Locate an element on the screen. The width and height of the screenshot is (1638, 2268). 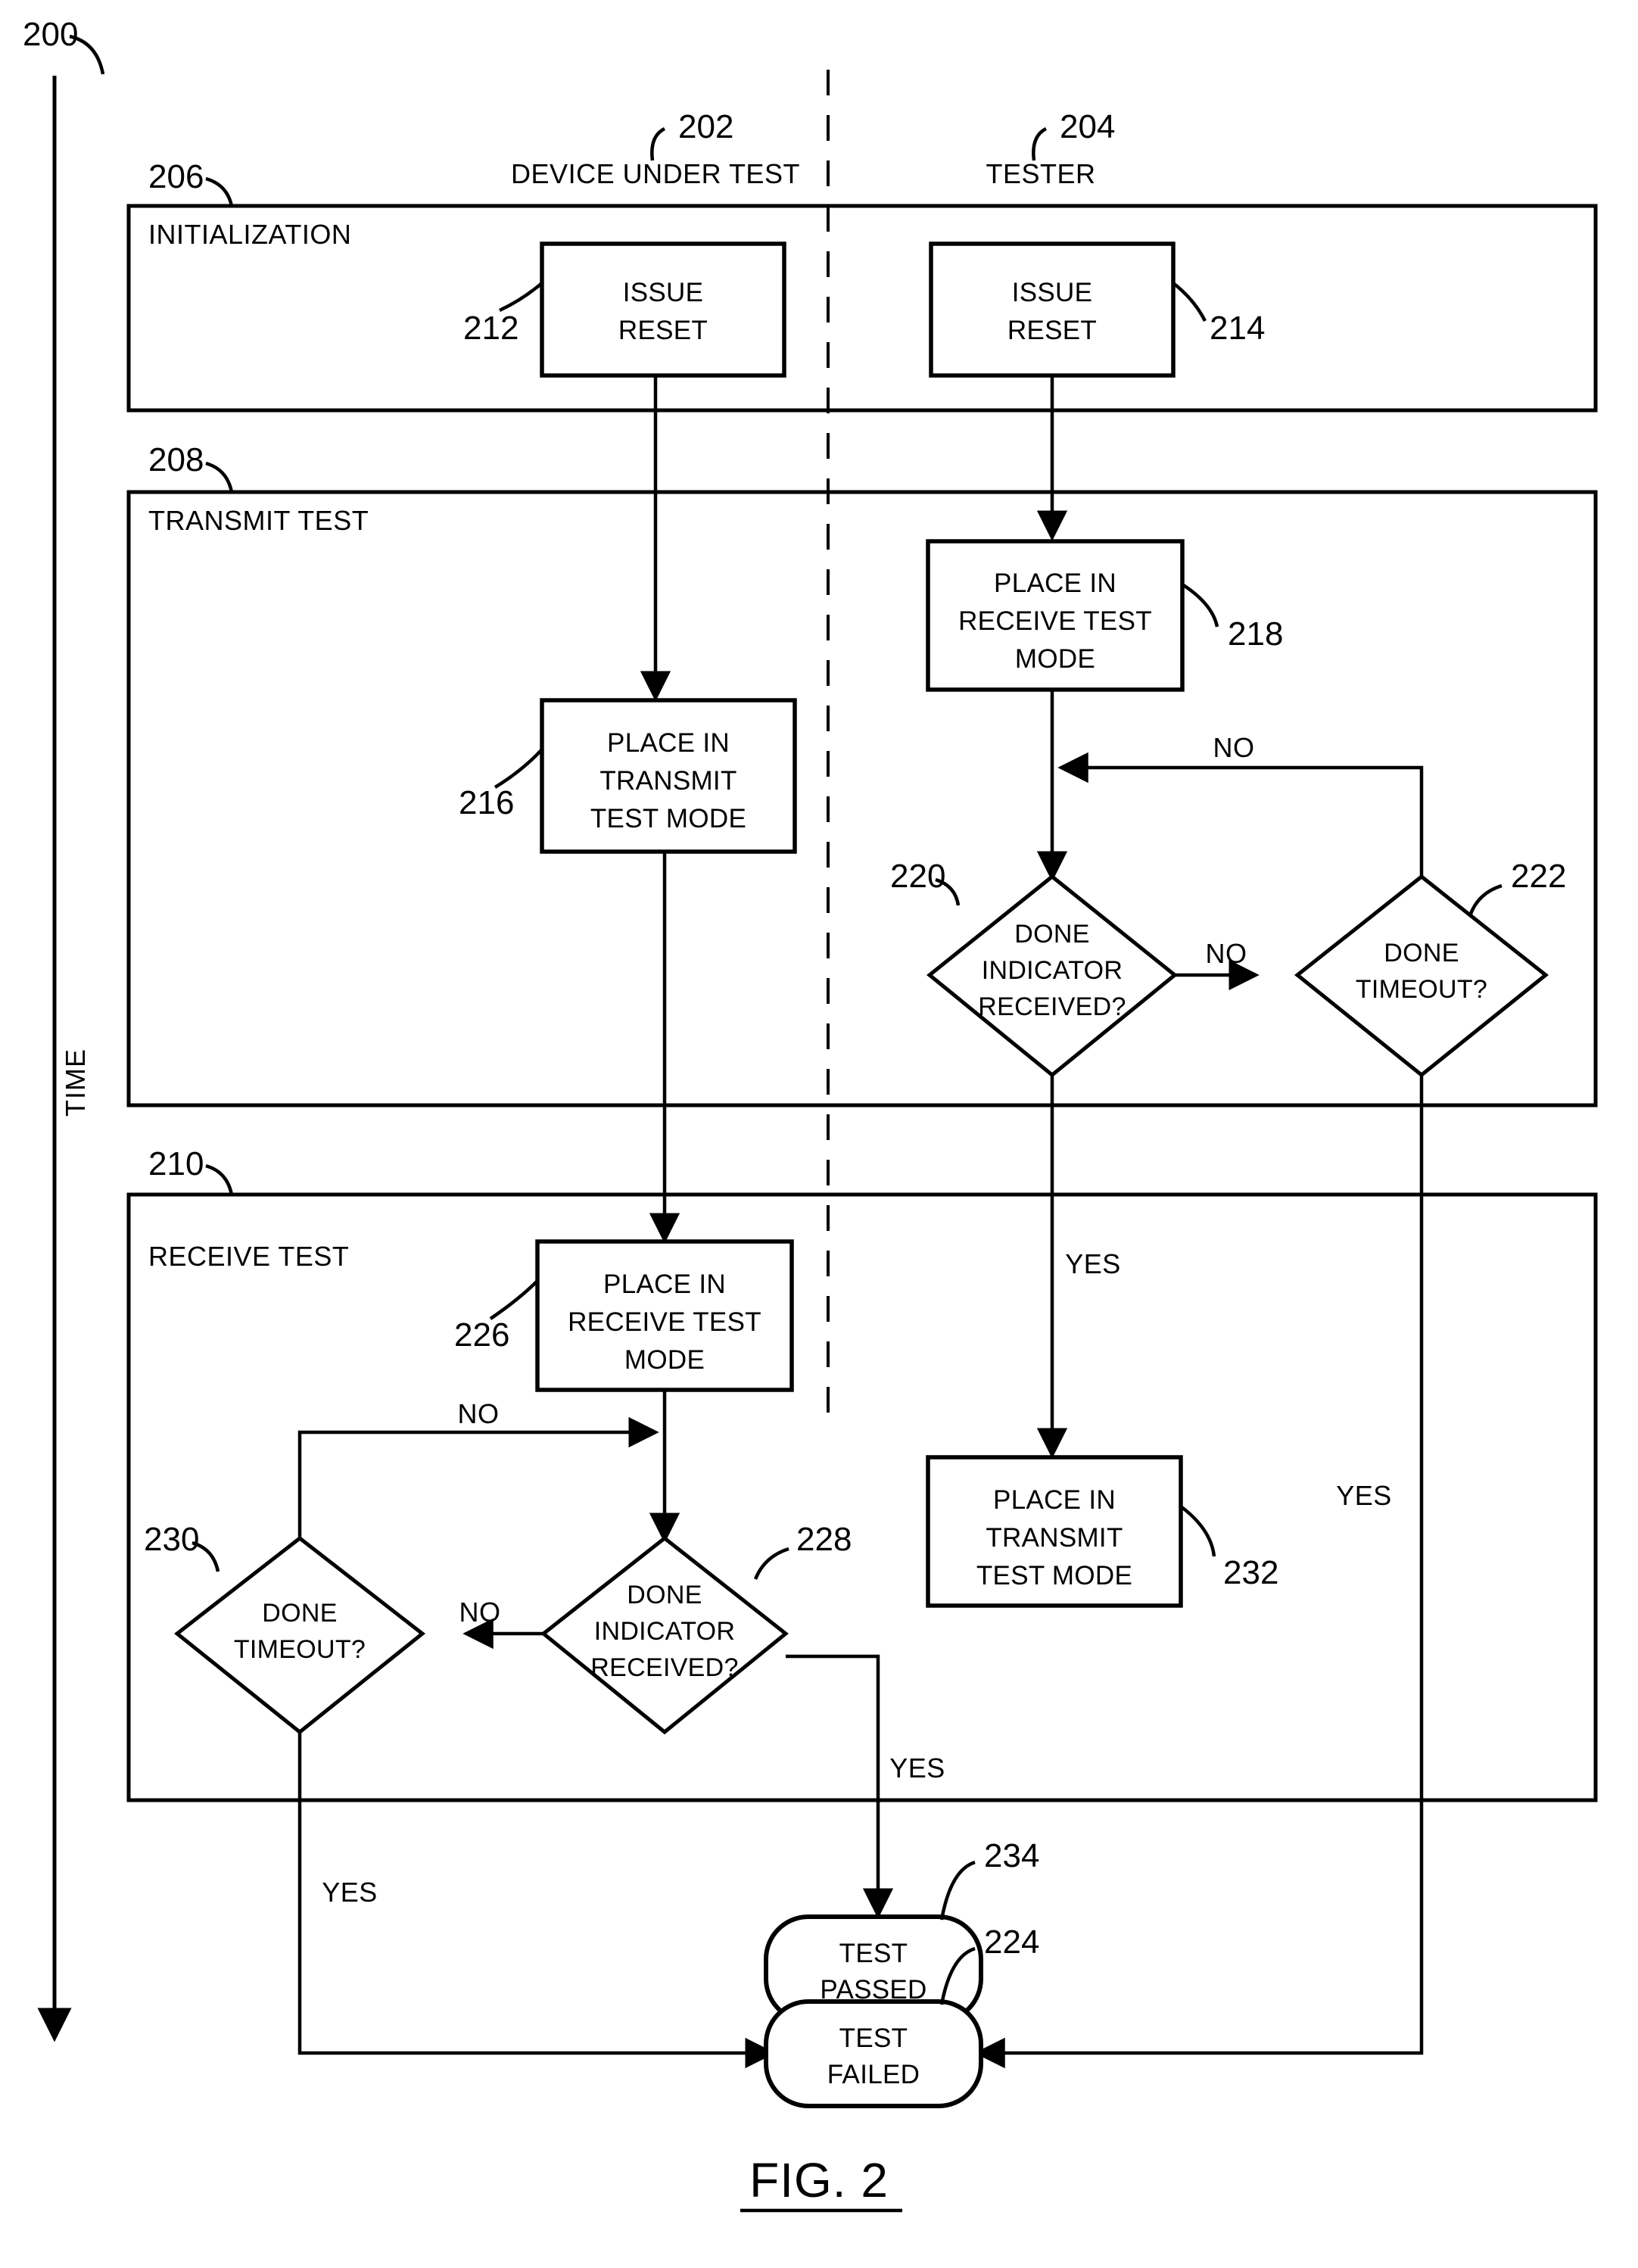
node-220-line-2: INDICATOR is located at coordinates (1052, 971).